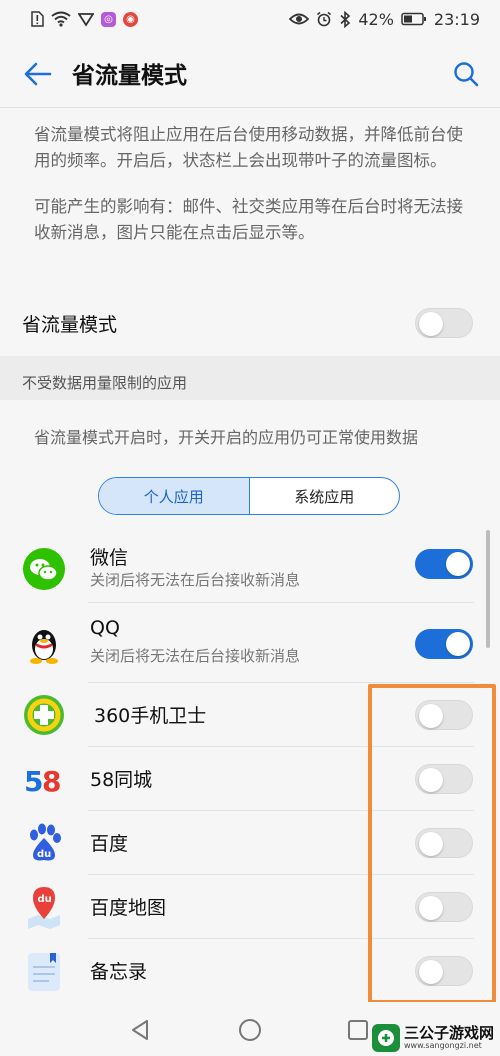 The width and height of the screenshot is (500, 1056). Describe the element at coordinates (119, 972) in the screenshot. I see `app-name: 备忘录` at that location.